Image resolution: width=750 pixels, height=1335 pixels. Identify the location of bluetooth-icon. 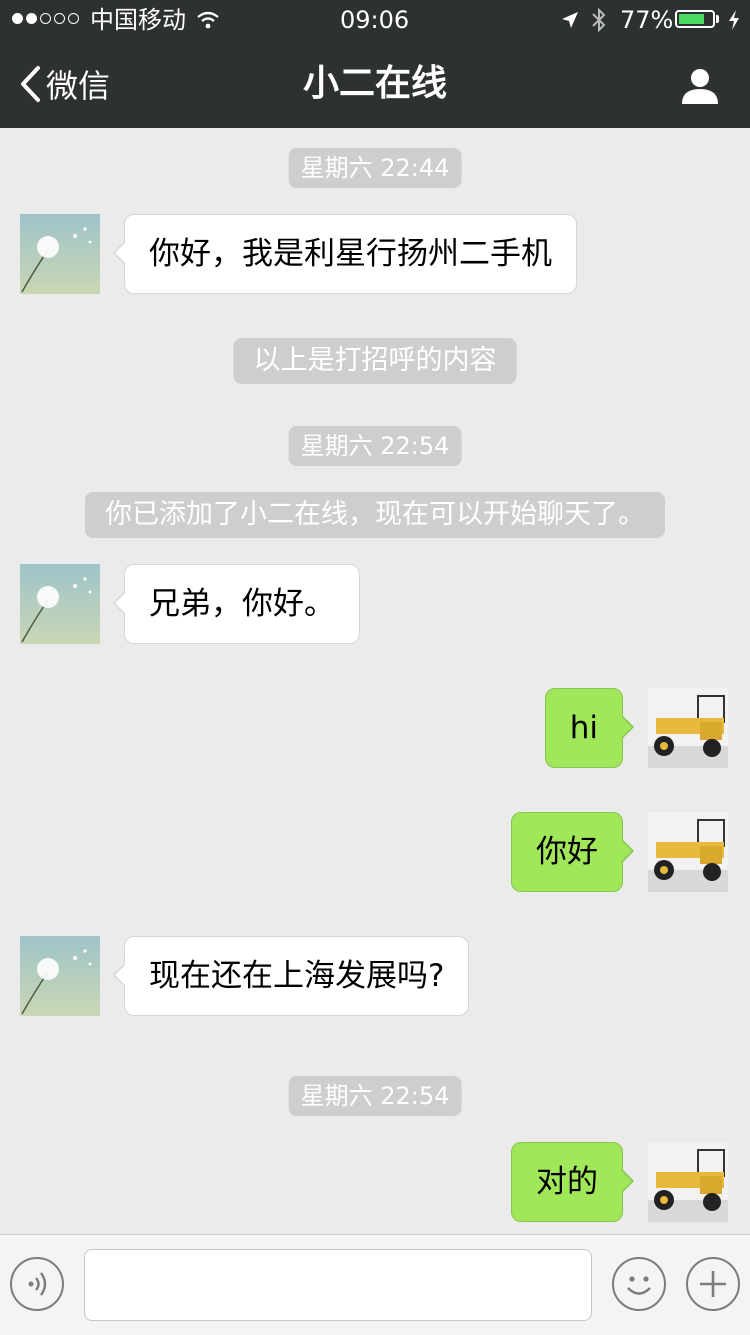
(599, 20).